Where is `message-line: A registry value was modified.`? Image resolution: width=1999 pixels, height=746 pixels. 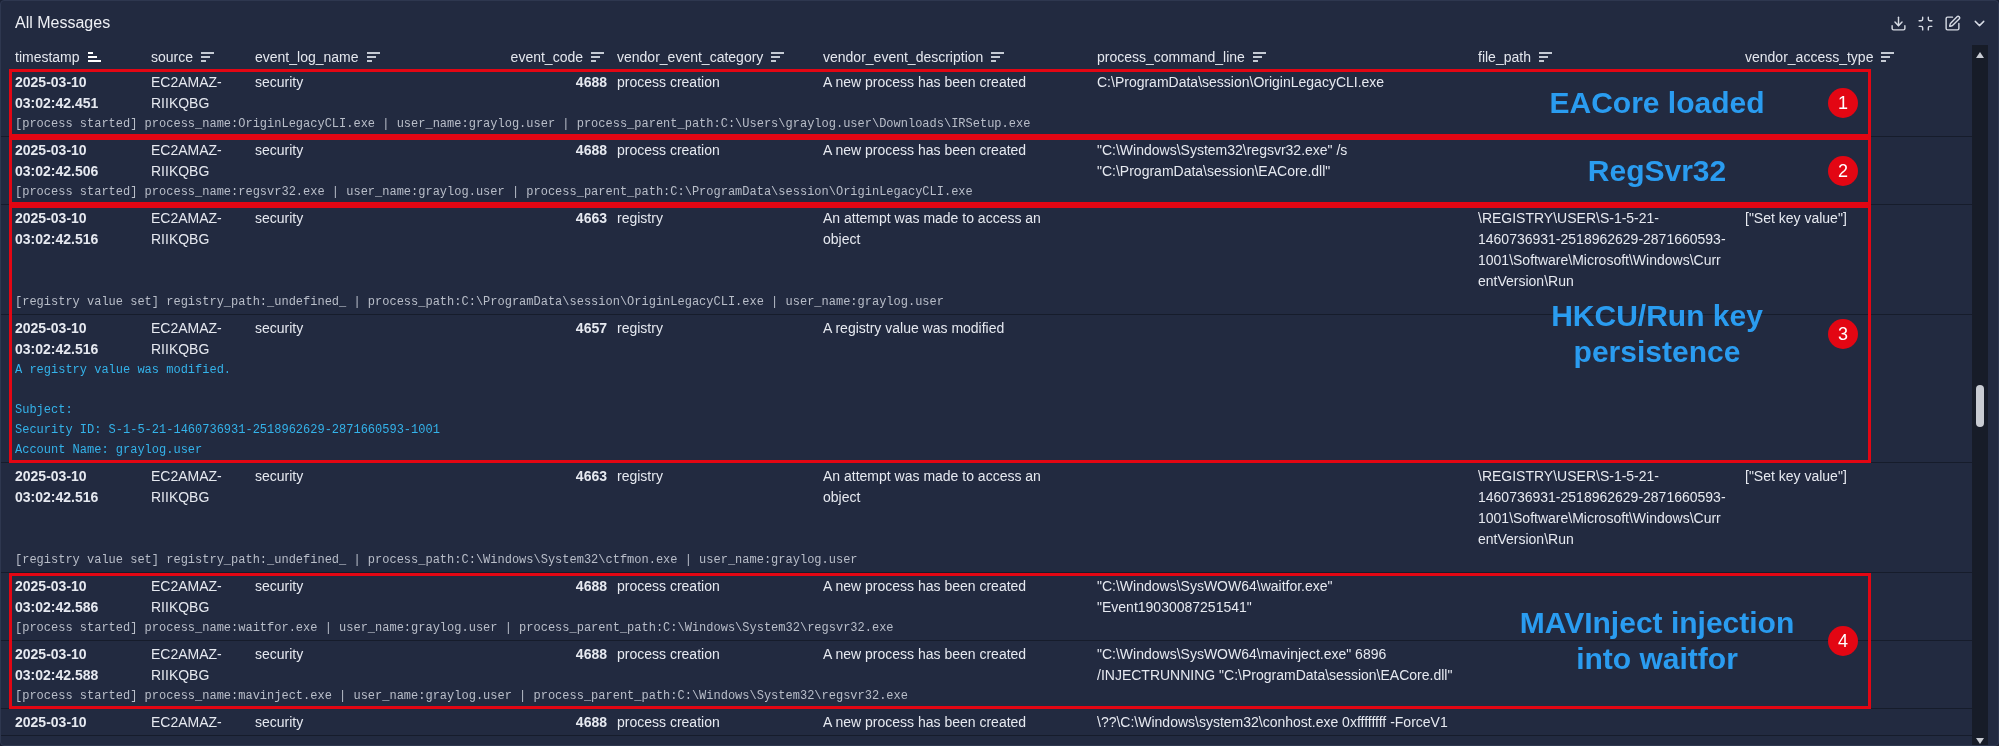 message-line: A registry value was modified. is located at coordinates (123, 370).